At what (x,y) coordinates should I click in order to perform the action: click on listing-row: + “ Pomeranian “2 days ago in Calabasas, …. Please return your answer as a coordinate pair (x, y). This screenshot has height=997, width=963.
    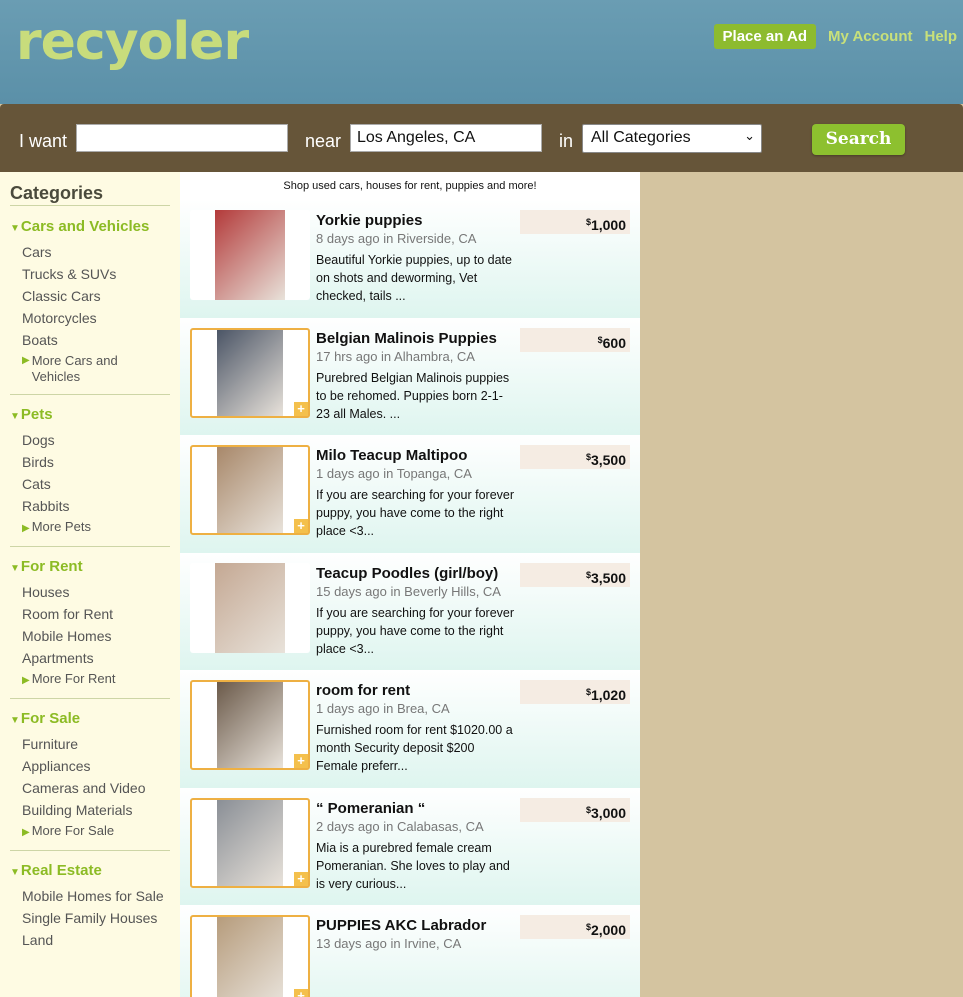
    Looking at the image, I should click on (410, 846).